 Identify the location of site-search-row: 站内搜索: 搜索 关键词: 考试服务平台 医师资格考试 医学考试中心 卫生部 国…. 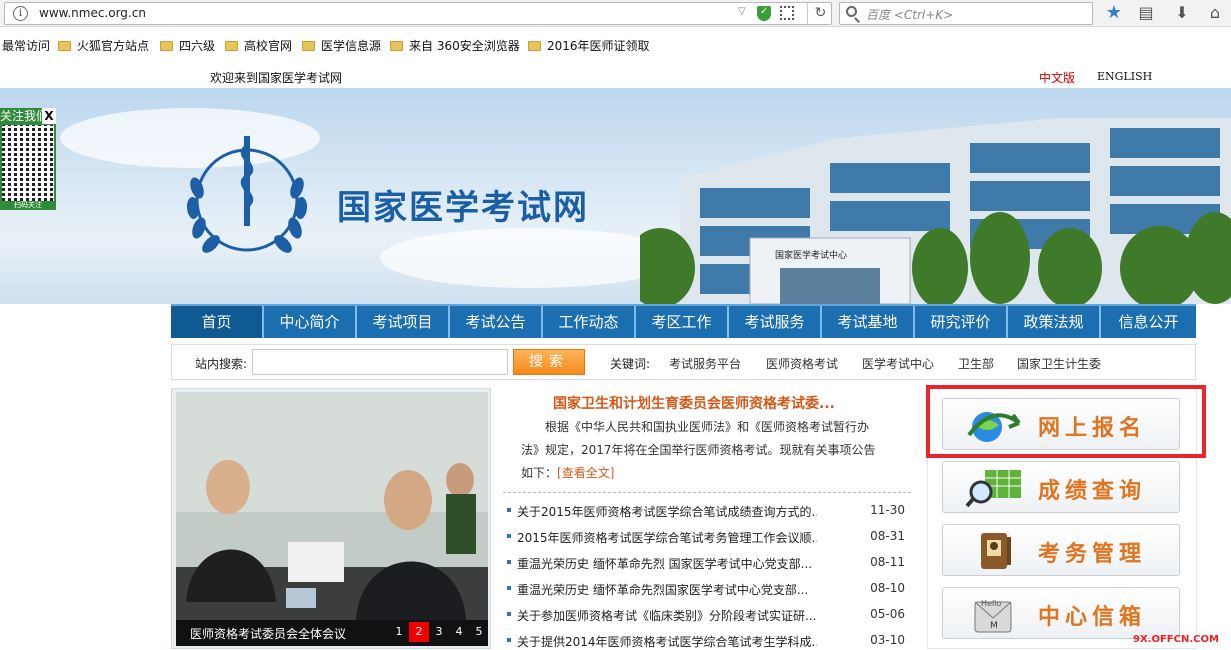
(683, 362).